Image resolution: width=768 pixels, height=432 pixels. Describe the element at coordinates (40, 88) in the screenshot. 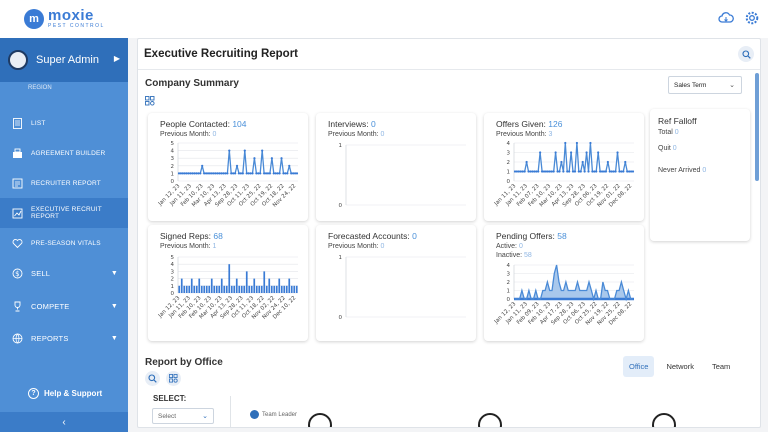

I see `sidebar-item-region: REGION` at that location.